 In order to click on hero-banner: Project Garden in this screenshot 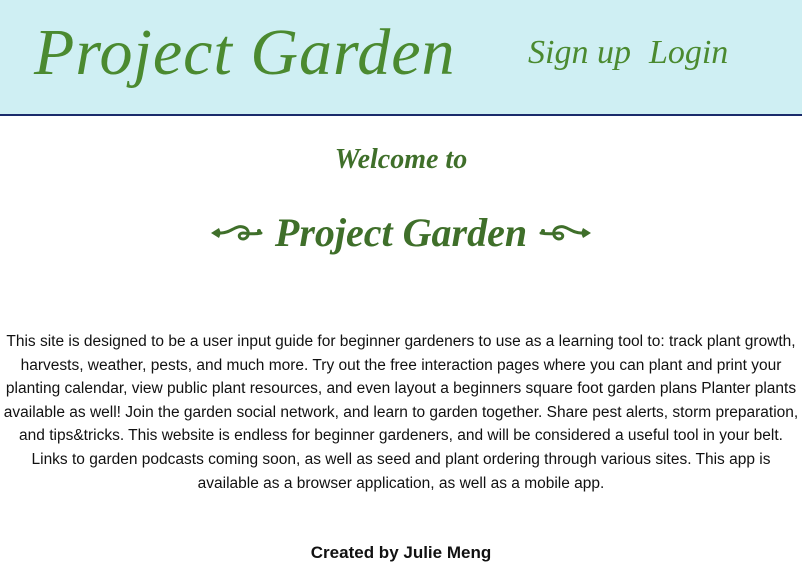, I will do `click(401, 233)`.